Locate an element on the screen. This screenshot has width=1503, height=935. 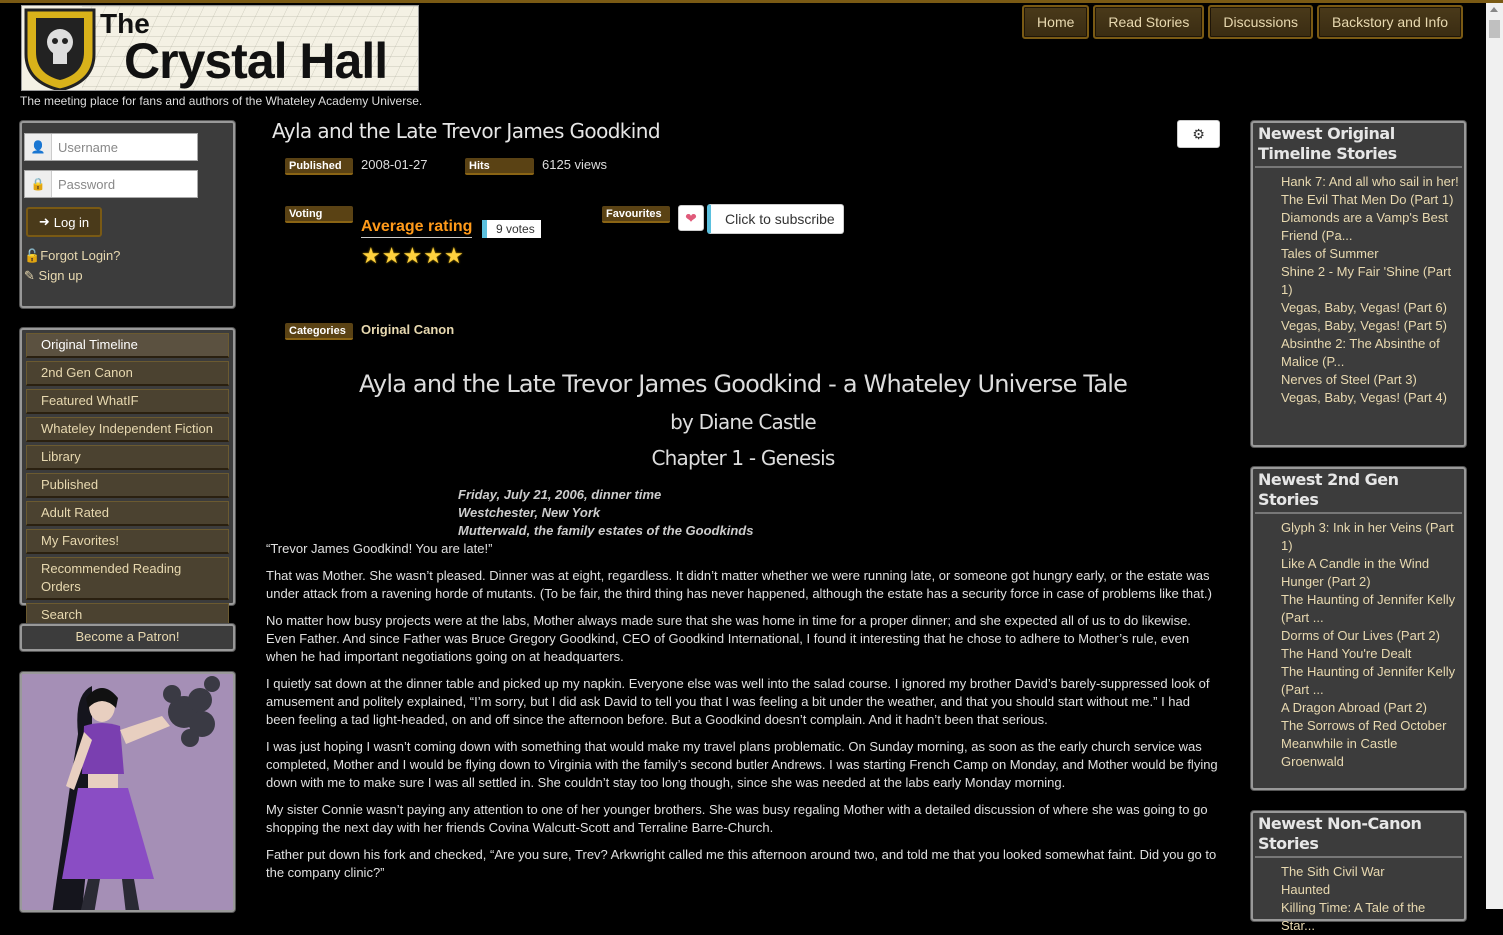
panel-title: Newest Non-Canon Stories is located at coordinates (1358, 835).